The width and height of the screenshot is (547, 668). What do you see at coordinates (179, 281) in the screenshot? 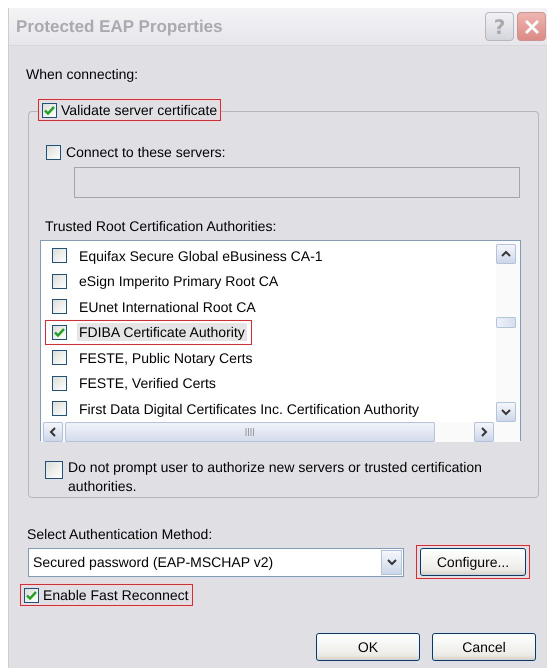
I see `item-label: eSign Imperito Primary Root CA` at bounding box center [179, 281].